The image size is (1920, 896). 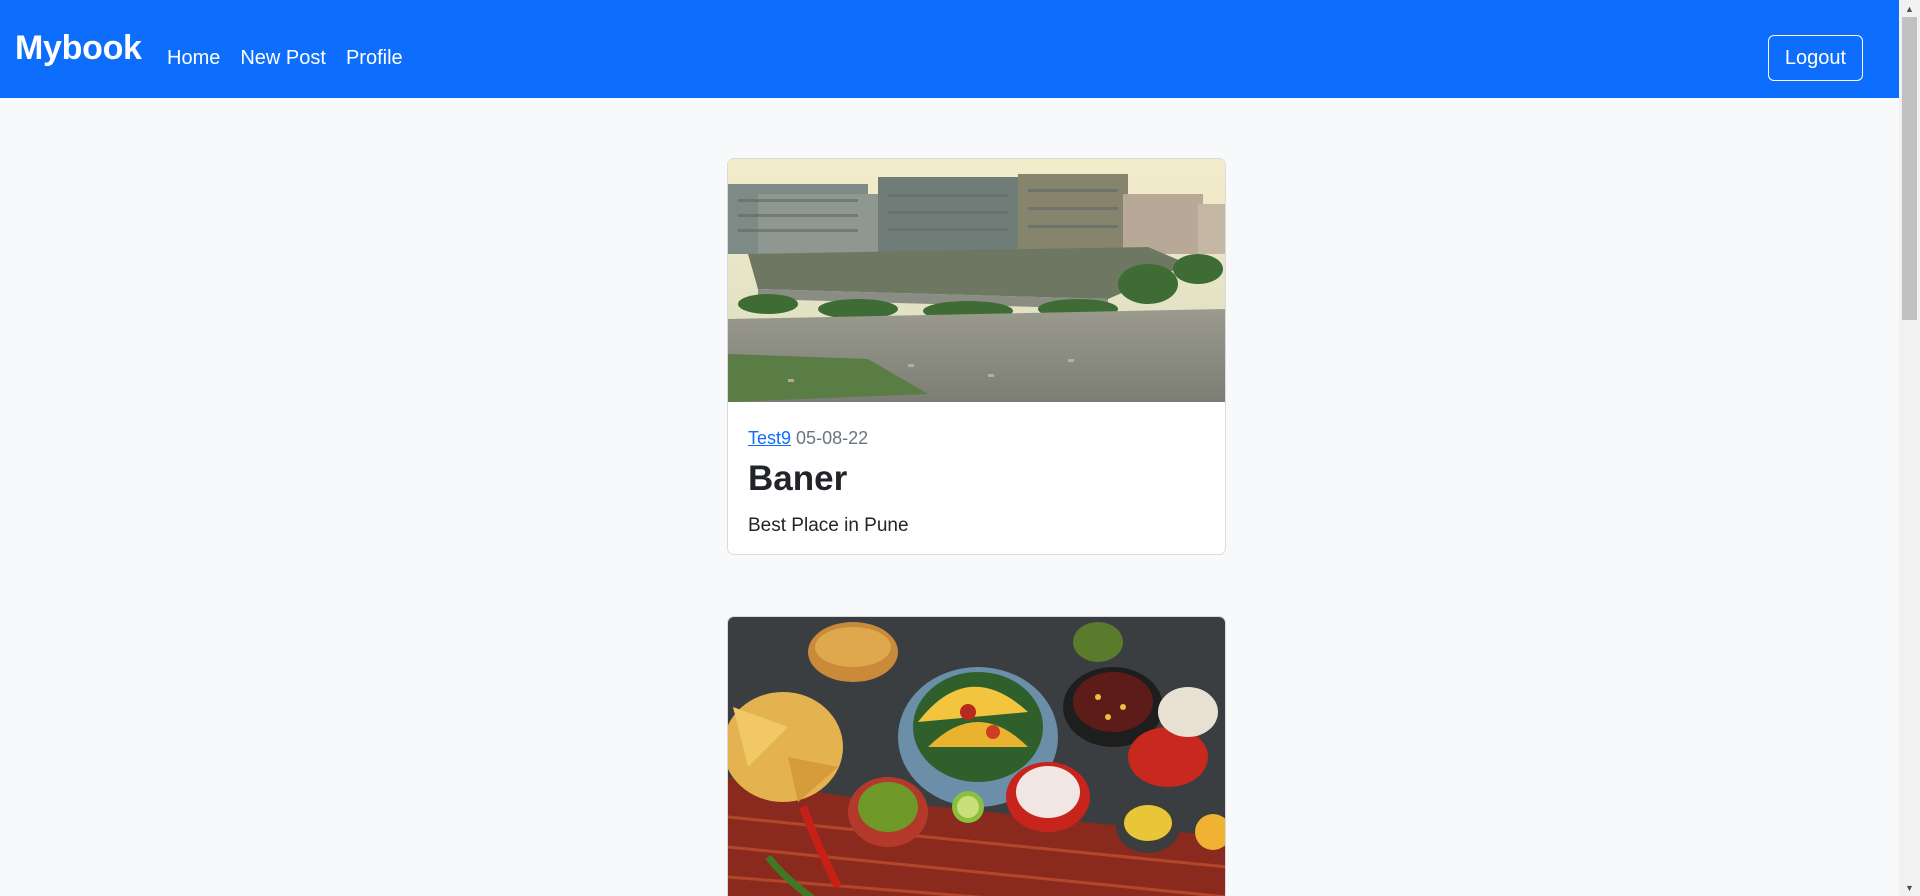 I want to click on nav-link-profile: Profile, so click(x=374, y=58).